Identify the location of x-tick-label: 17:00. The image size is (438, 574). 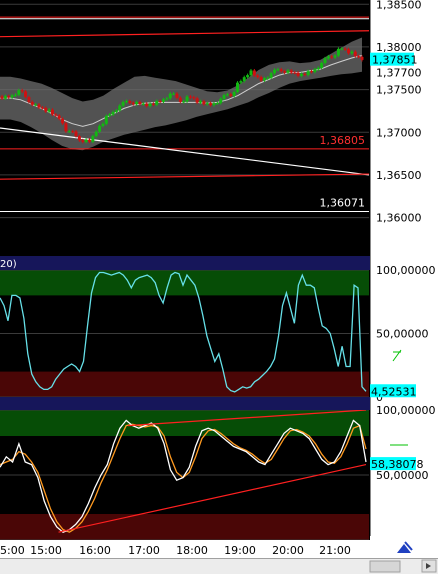
(144, 550).